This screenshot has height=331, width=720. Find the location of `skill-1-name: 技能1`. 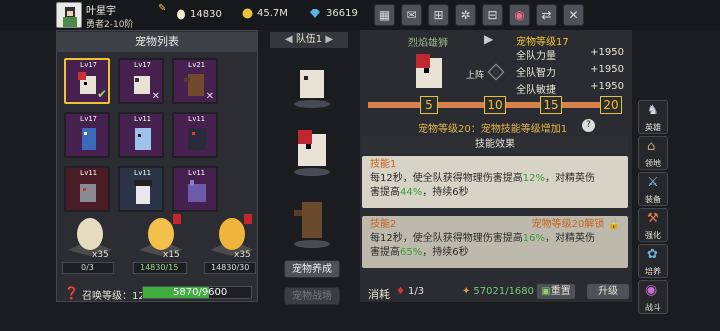

skill-1-name: 技能1 is located at coordinates (383, 164).